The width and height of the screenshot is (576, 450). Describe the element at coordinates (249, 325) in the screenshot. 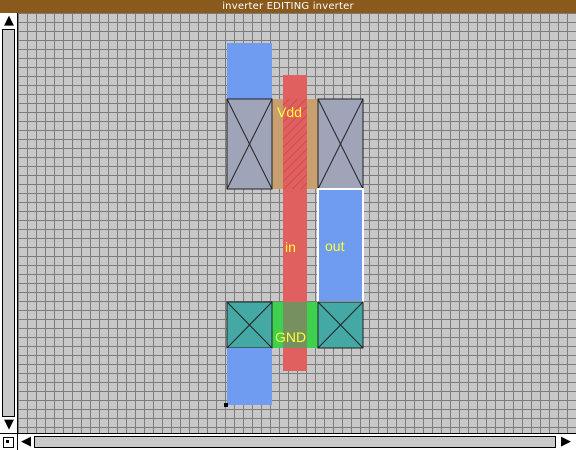

I see `nmos-contact-left` at that location.